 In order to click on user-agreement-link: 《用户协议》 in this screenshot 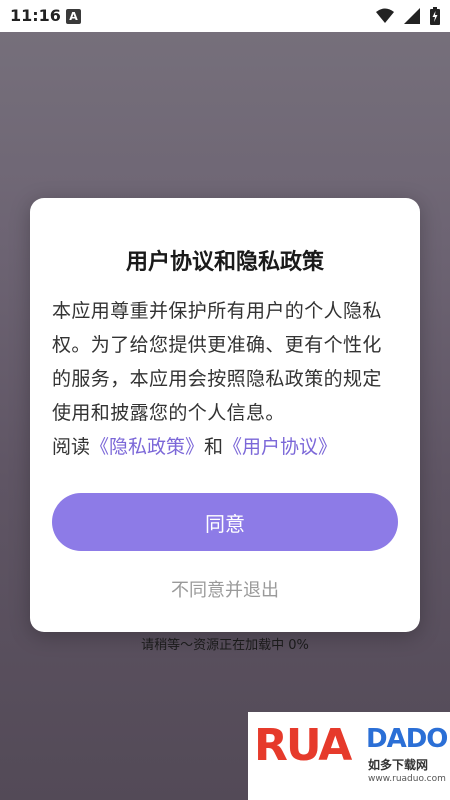, I will do `click(280, 447)`.